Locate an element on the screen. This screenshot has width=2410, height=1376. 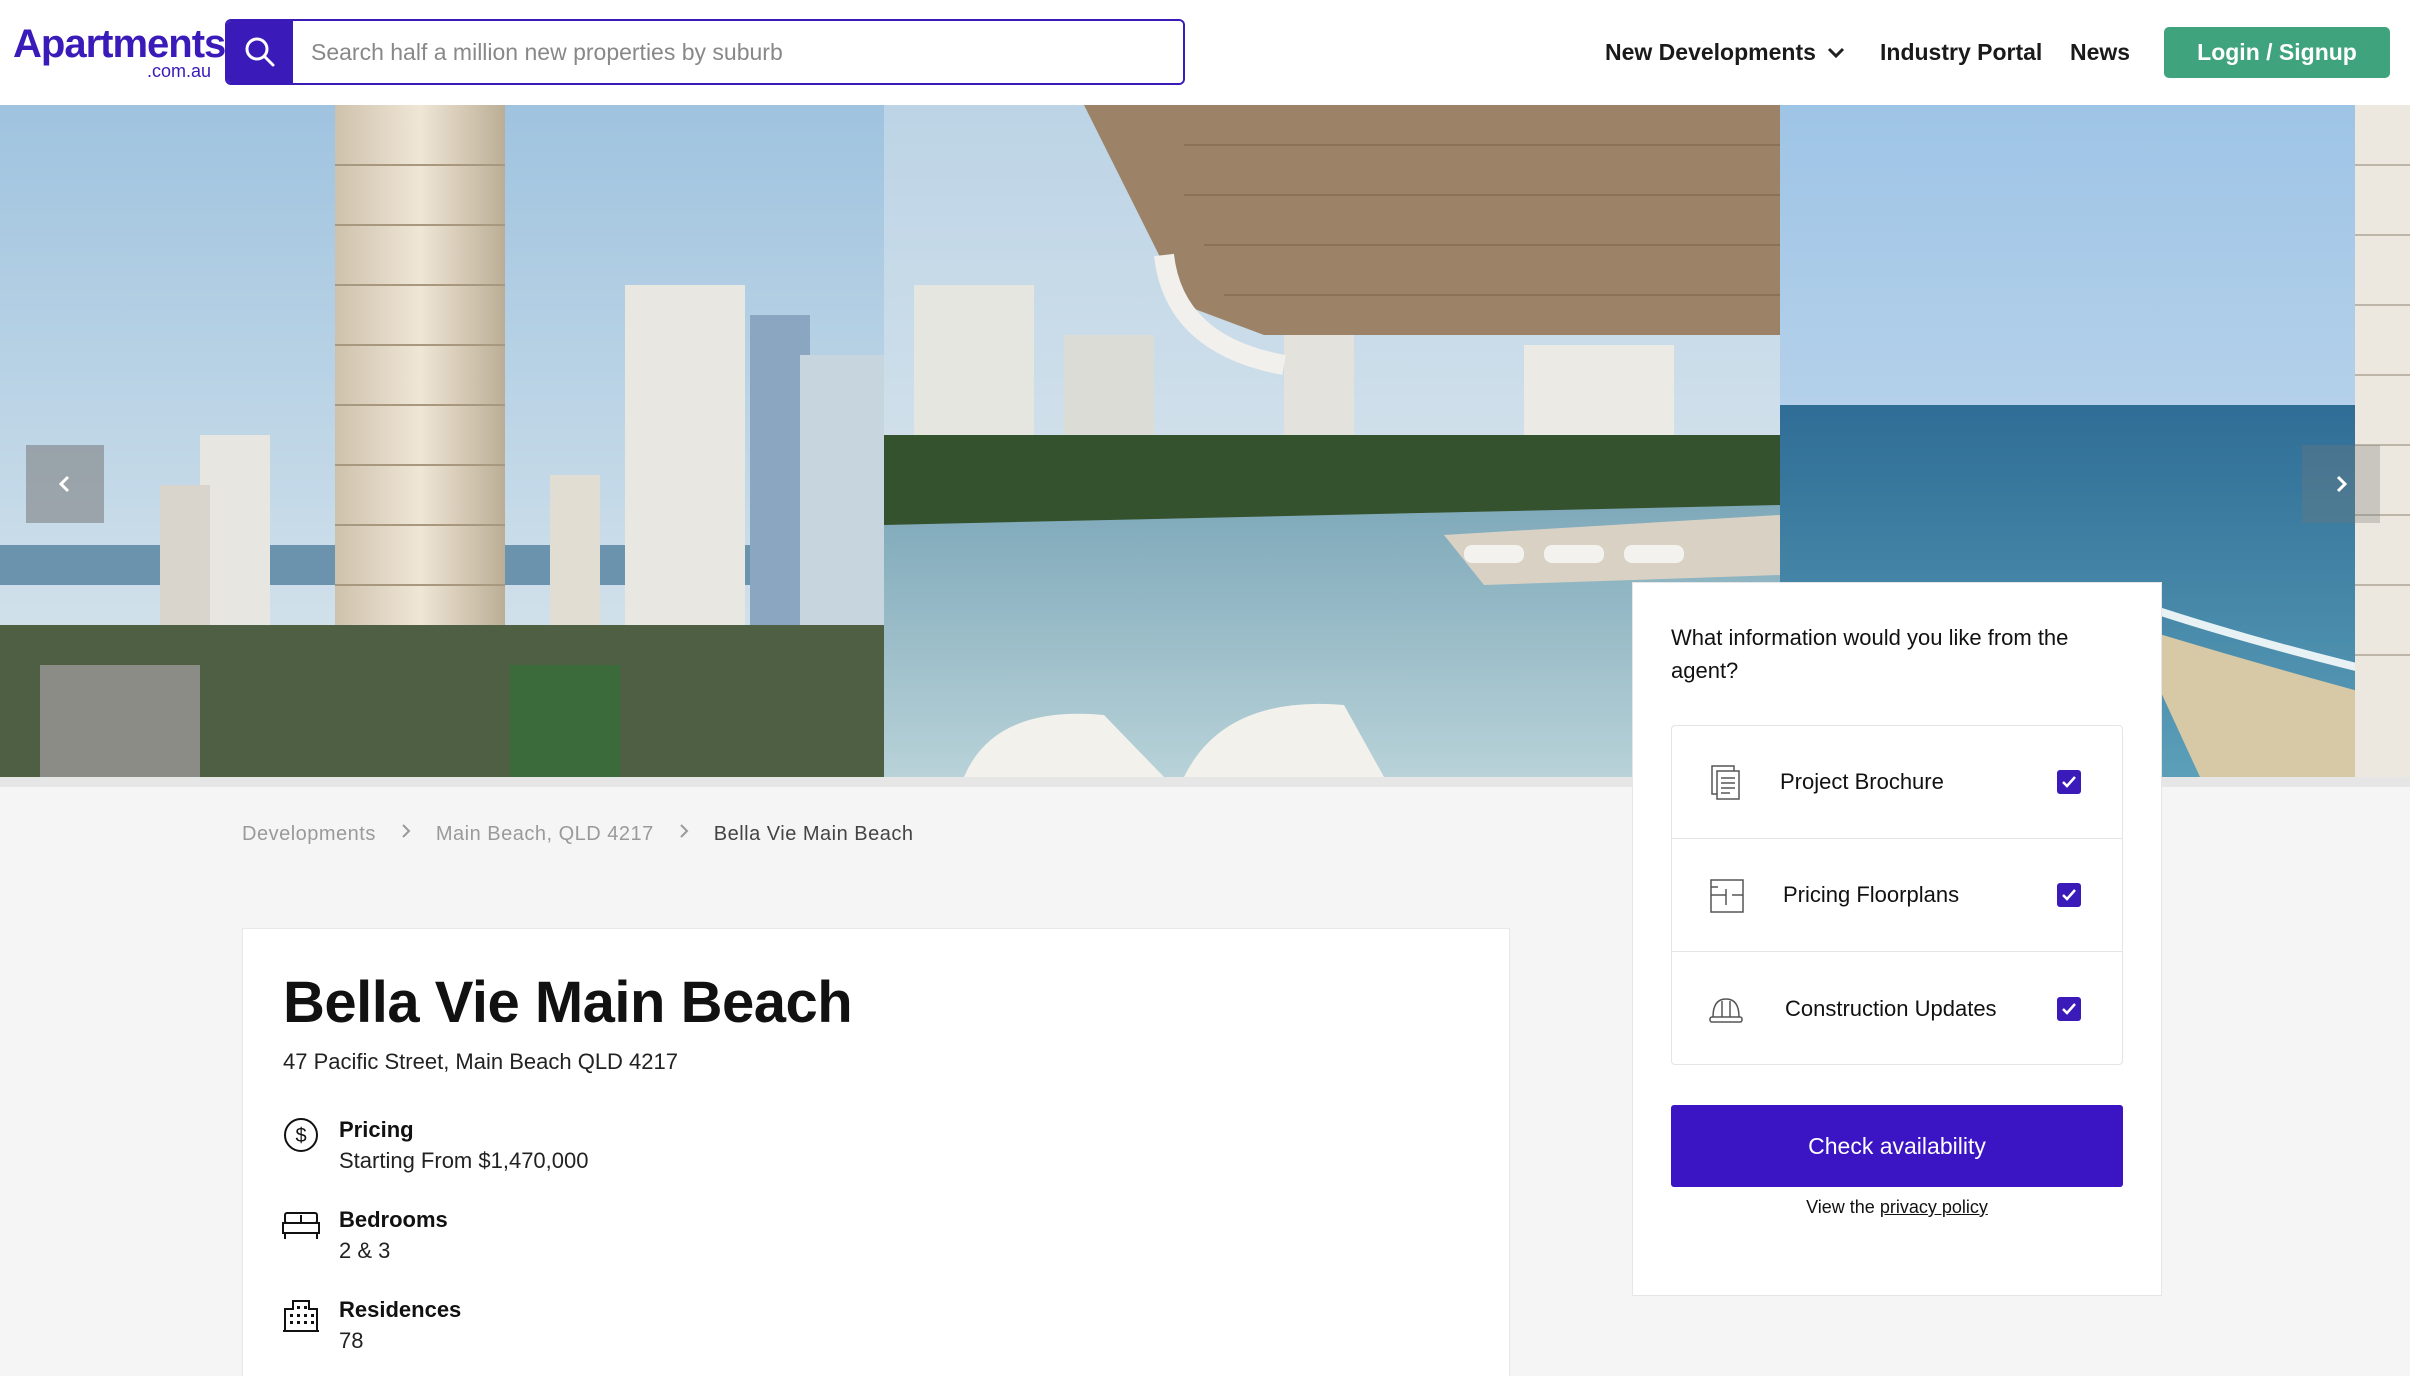
feature-residences: Residences 78 is located at coordinates (371, 1326).